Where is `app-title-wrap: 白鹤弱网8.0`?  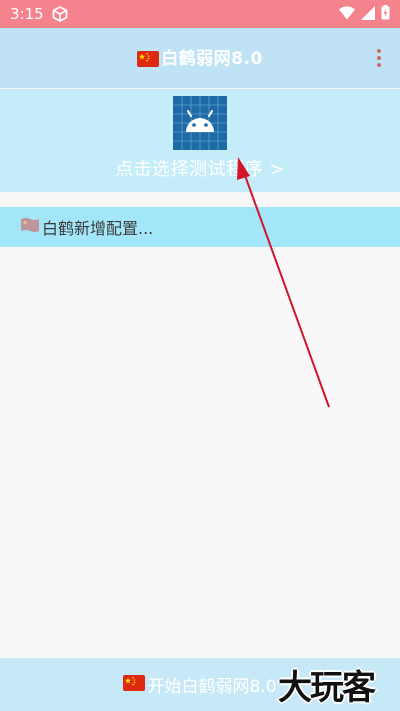
app-title-wrap: 白鹤弱网8.0 is located at coordinates (200, 58).